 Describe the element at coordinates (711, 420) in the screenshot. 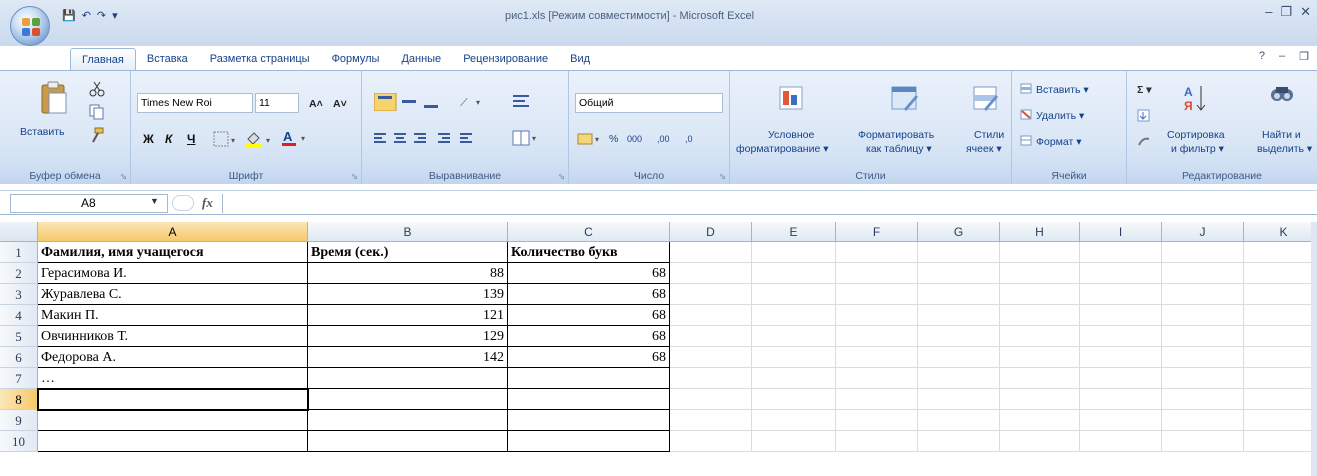

I see `cell-d9` at that location.